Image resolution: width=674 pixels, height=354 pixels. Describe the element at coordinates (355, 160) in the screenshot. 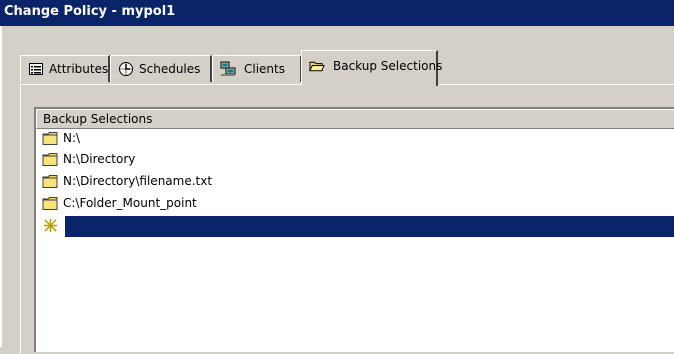

I see `list-item: N:\Directory` at that location.